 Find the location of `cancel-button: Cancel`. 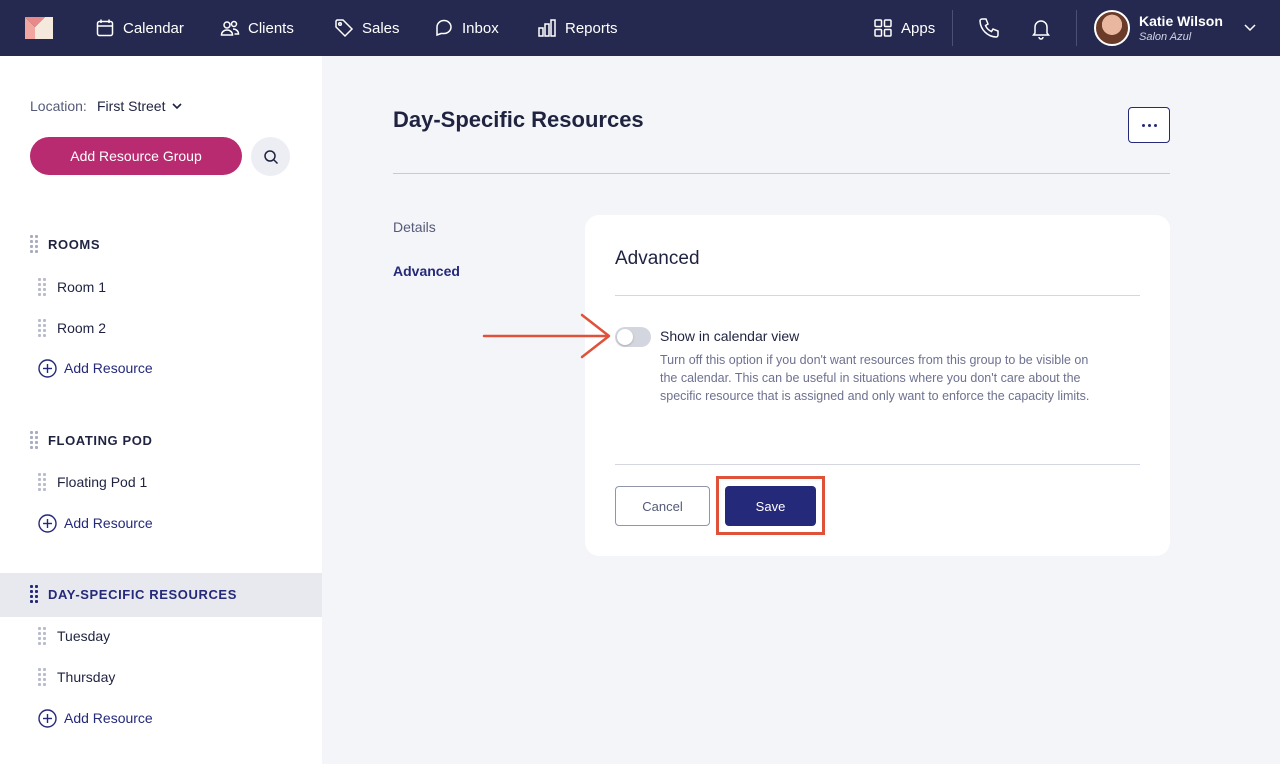

cancel-button: Cancel is located at coordinates (662, 506).